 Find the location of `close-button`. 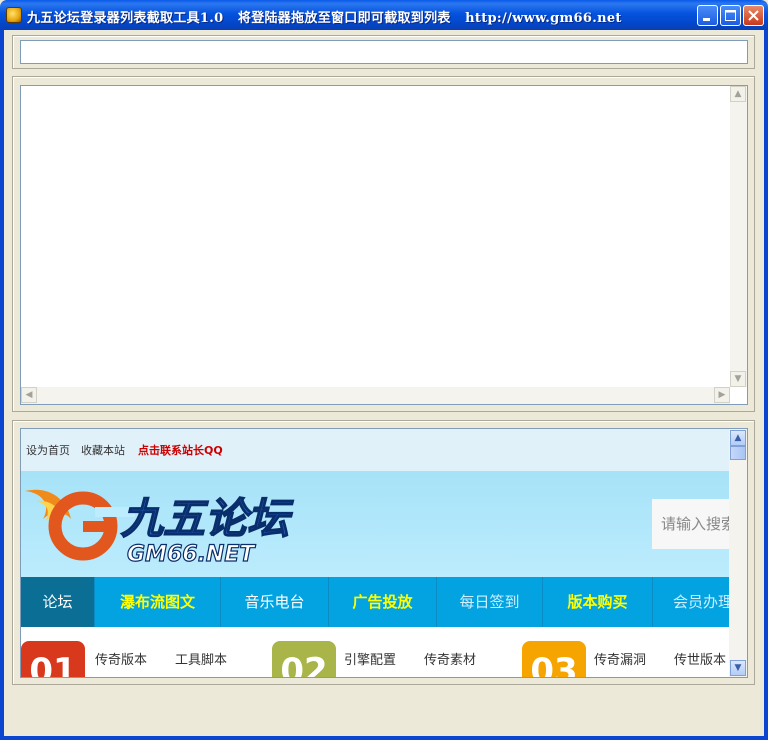

close-button is located at coordinates (753, 15).